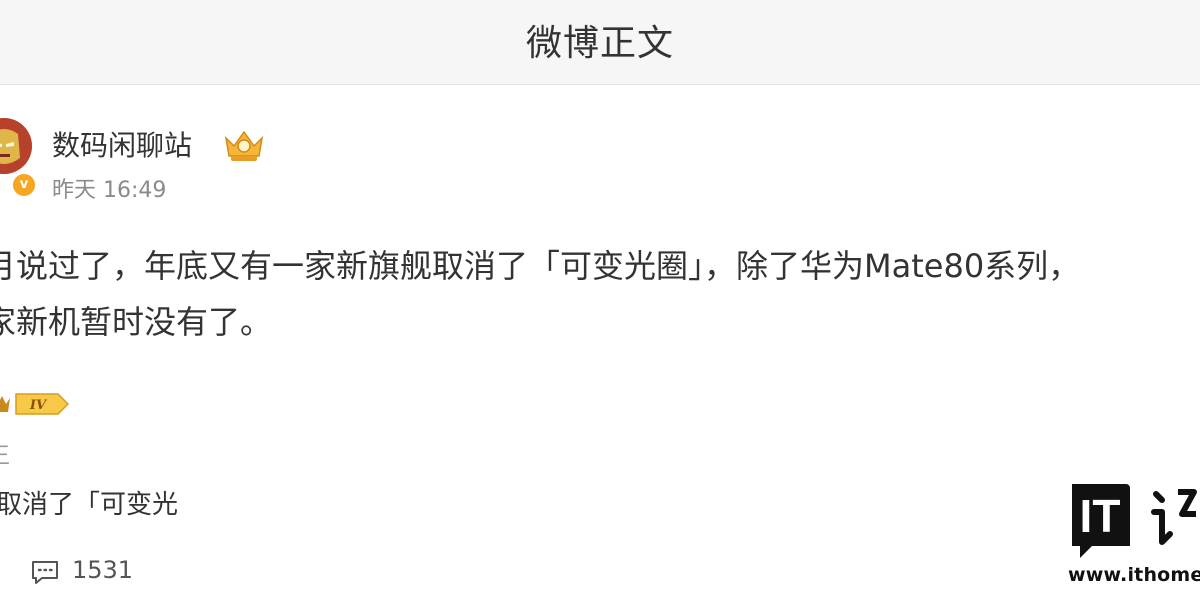  I want to click on page-title: 微博正文, so click(599, 43).